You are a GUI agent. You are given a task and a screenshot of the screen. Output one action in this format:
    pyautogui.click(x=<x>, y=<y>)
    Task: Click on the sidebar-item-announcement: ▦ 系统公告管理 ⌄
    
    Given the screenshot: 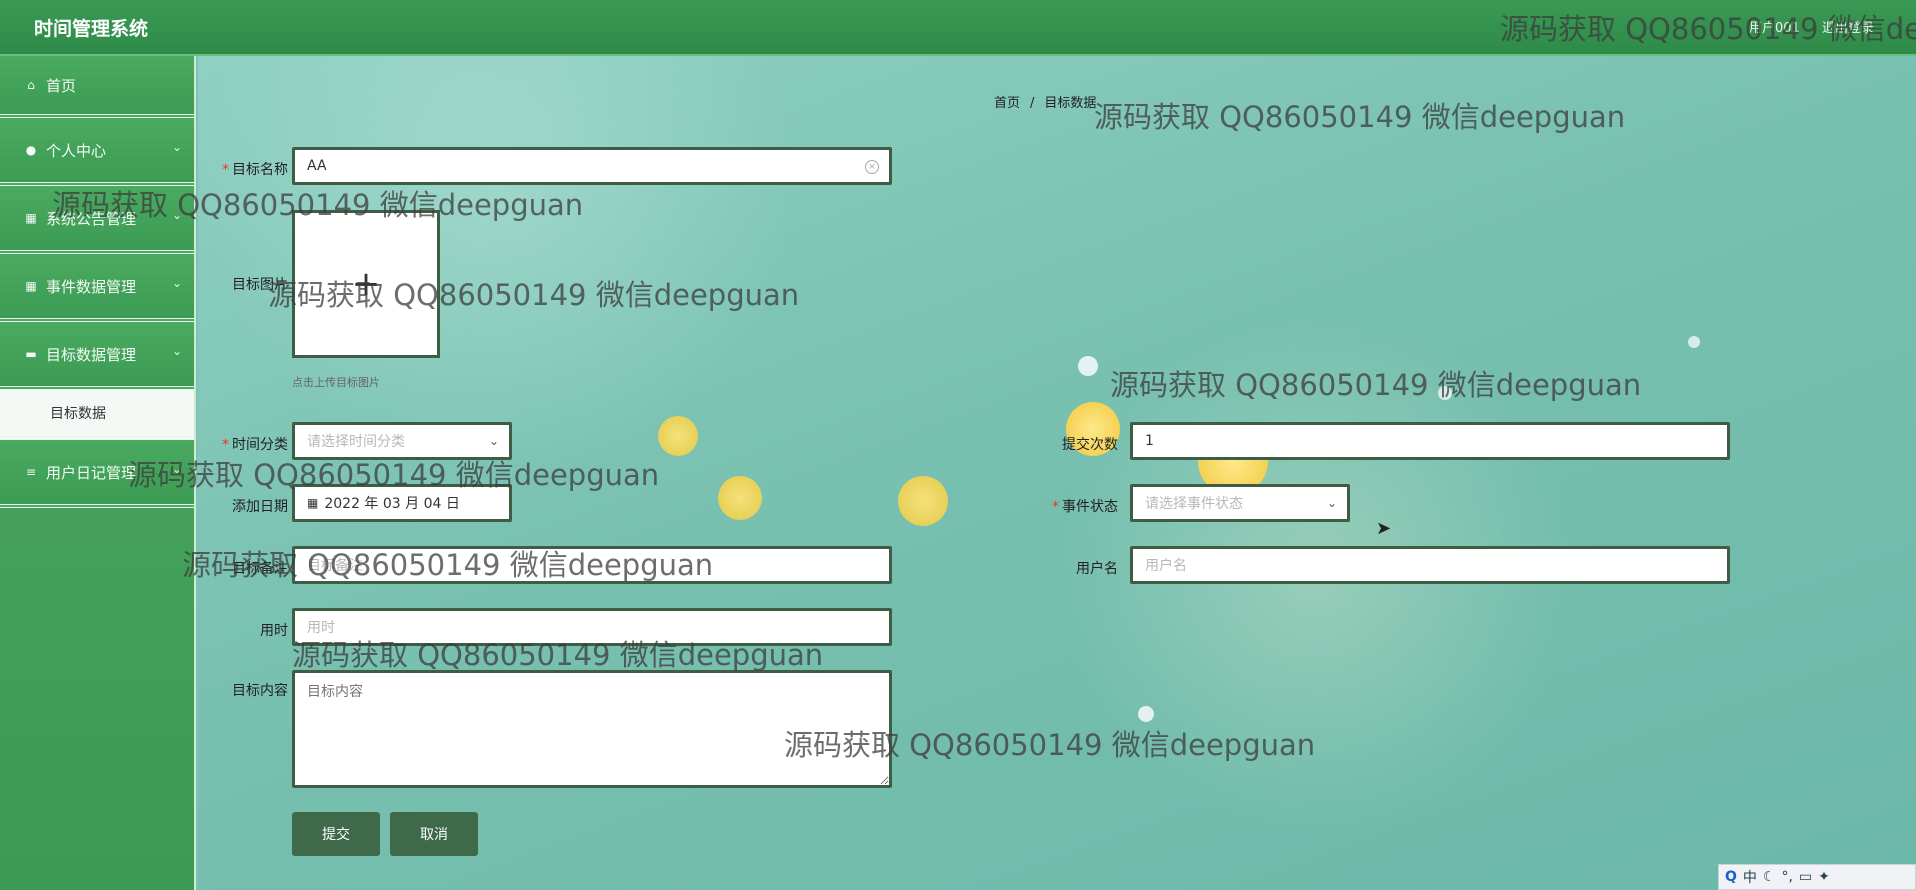 What is the action you would take?
    pyautogui.click(x=97, y=220)
    